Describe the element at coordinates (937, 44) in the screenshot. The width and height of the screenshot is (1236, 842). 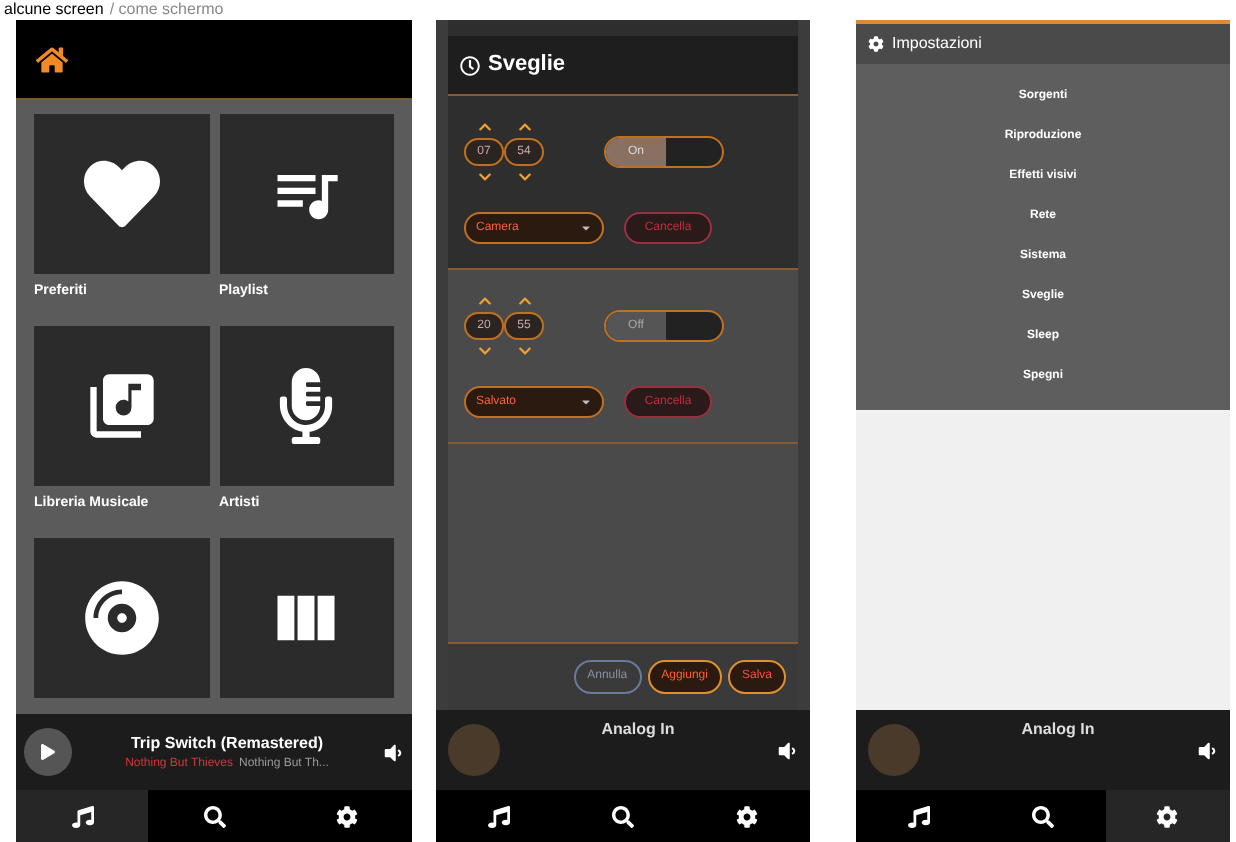
I see `page-title: Impostazioni` at that location.